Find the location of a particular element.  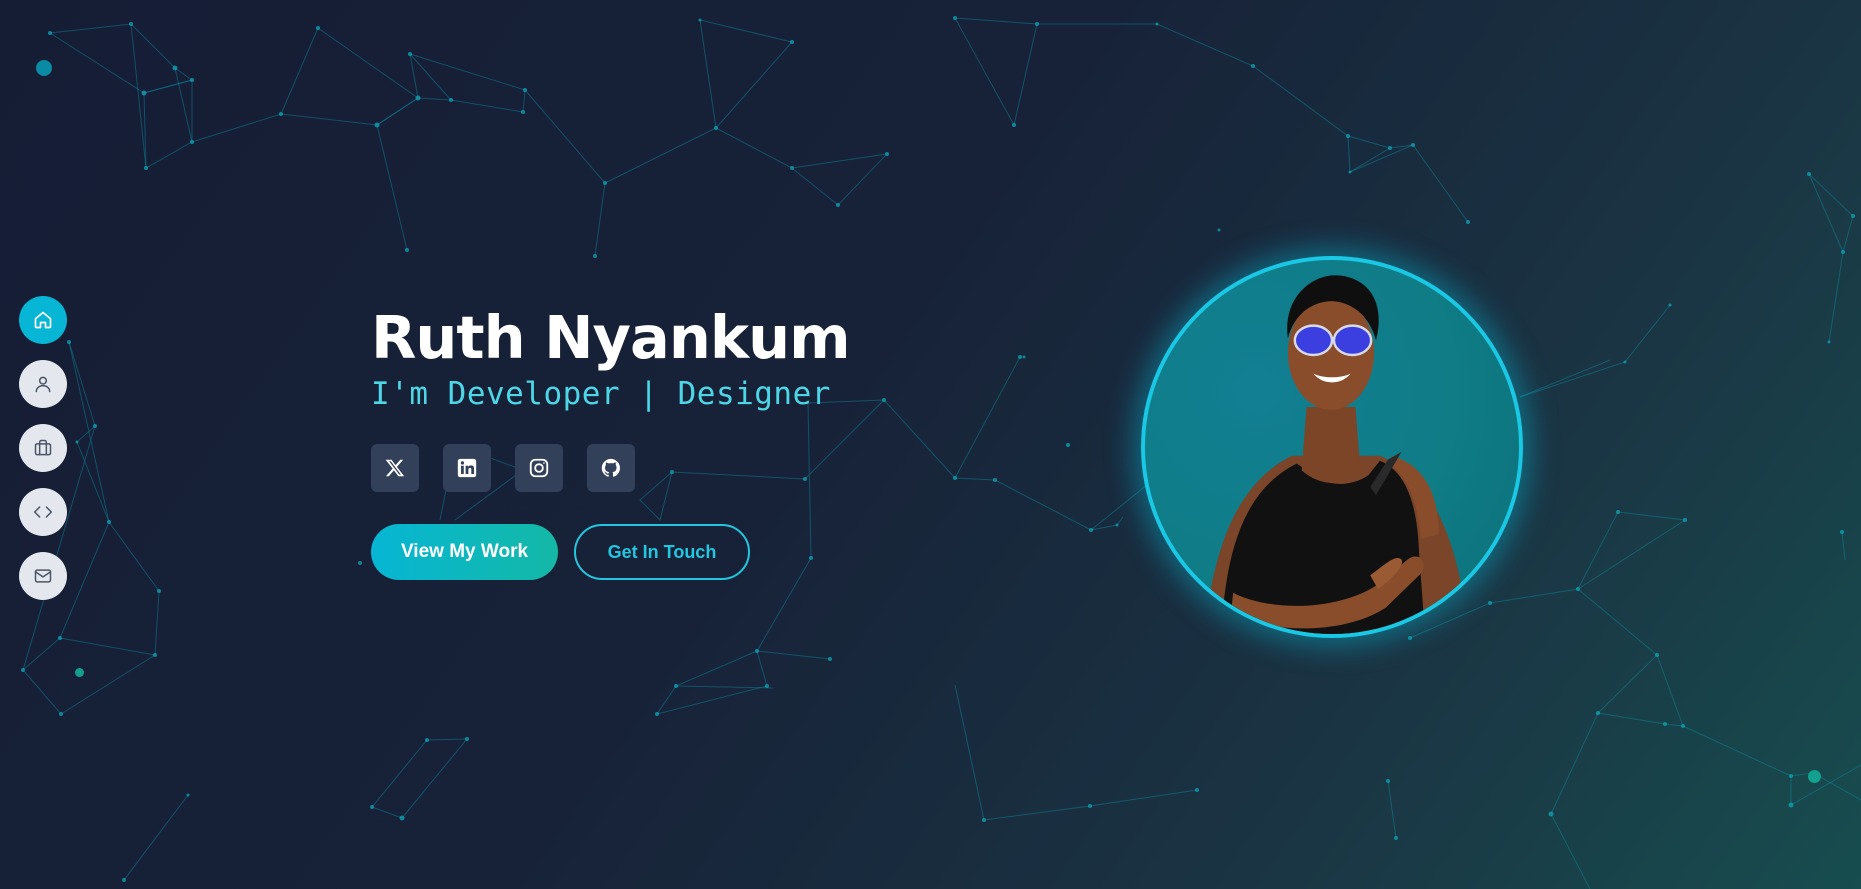

hero-role: I'm Developer | Designer is located at coordinates (601, 394).